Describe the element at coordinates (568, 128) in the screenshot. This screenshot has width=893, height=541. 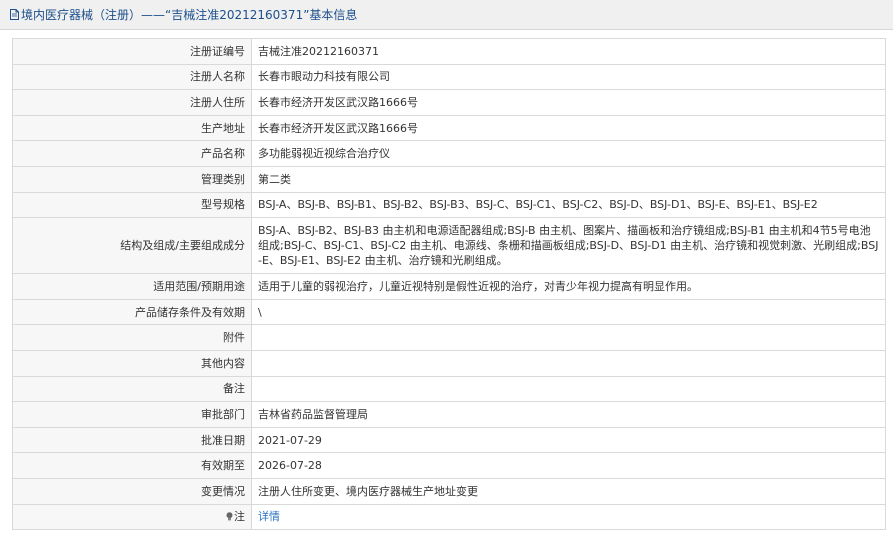
I see `row-value-production-address: 长春市经济开发区武汉路1666号` at that location.